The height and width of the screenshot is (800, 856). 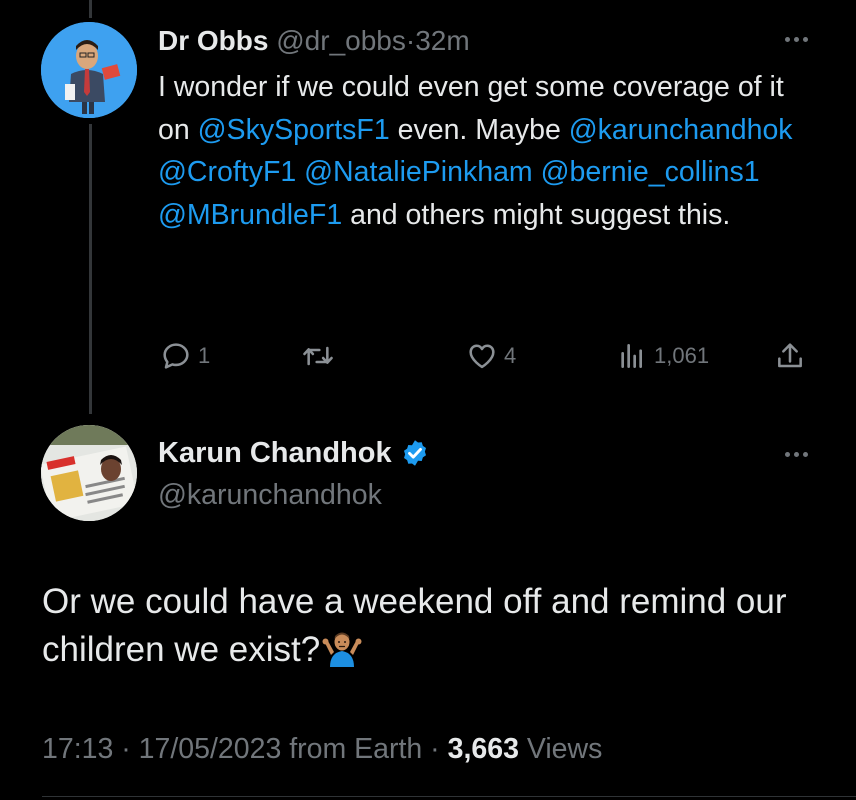 I want to click on mention-link: @NataliePinkham, so click(x=418, y=172).